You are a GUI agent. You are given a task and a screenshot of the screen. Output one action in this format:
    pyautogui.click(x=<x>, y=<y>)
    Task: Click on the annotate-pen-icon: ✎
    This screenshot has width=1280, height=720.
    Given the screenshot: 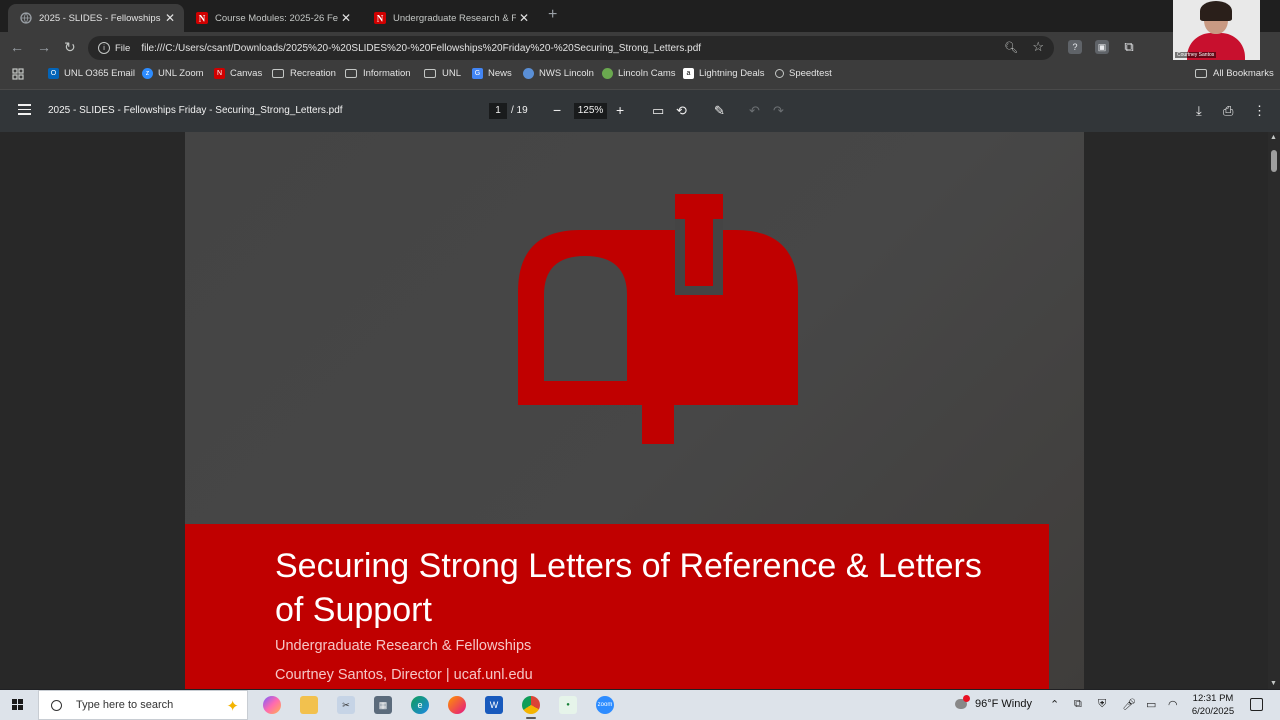 What is the action you would take?
    pyautogui.click(x=719, y=111)
    